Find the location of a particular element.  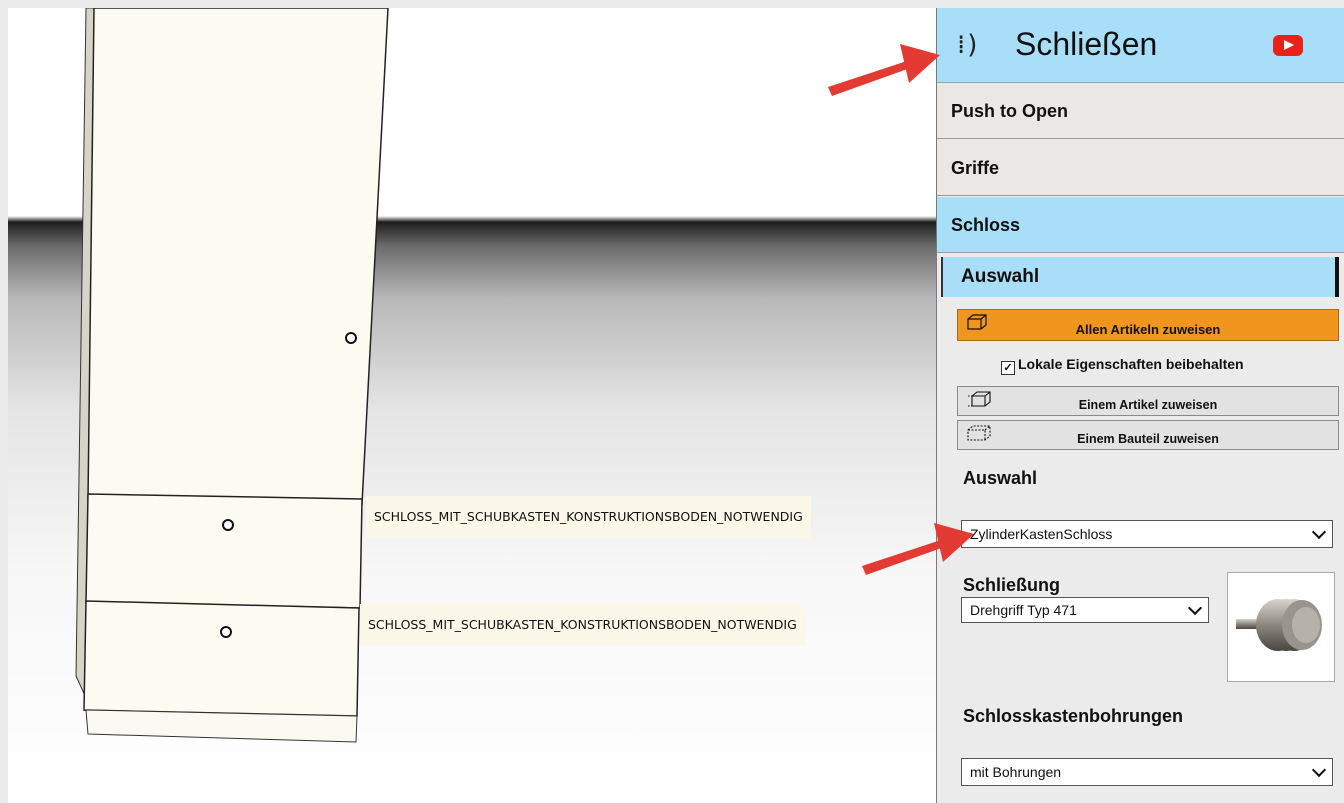

section-griffe: Griffe is located at coordinates (1140, 168).